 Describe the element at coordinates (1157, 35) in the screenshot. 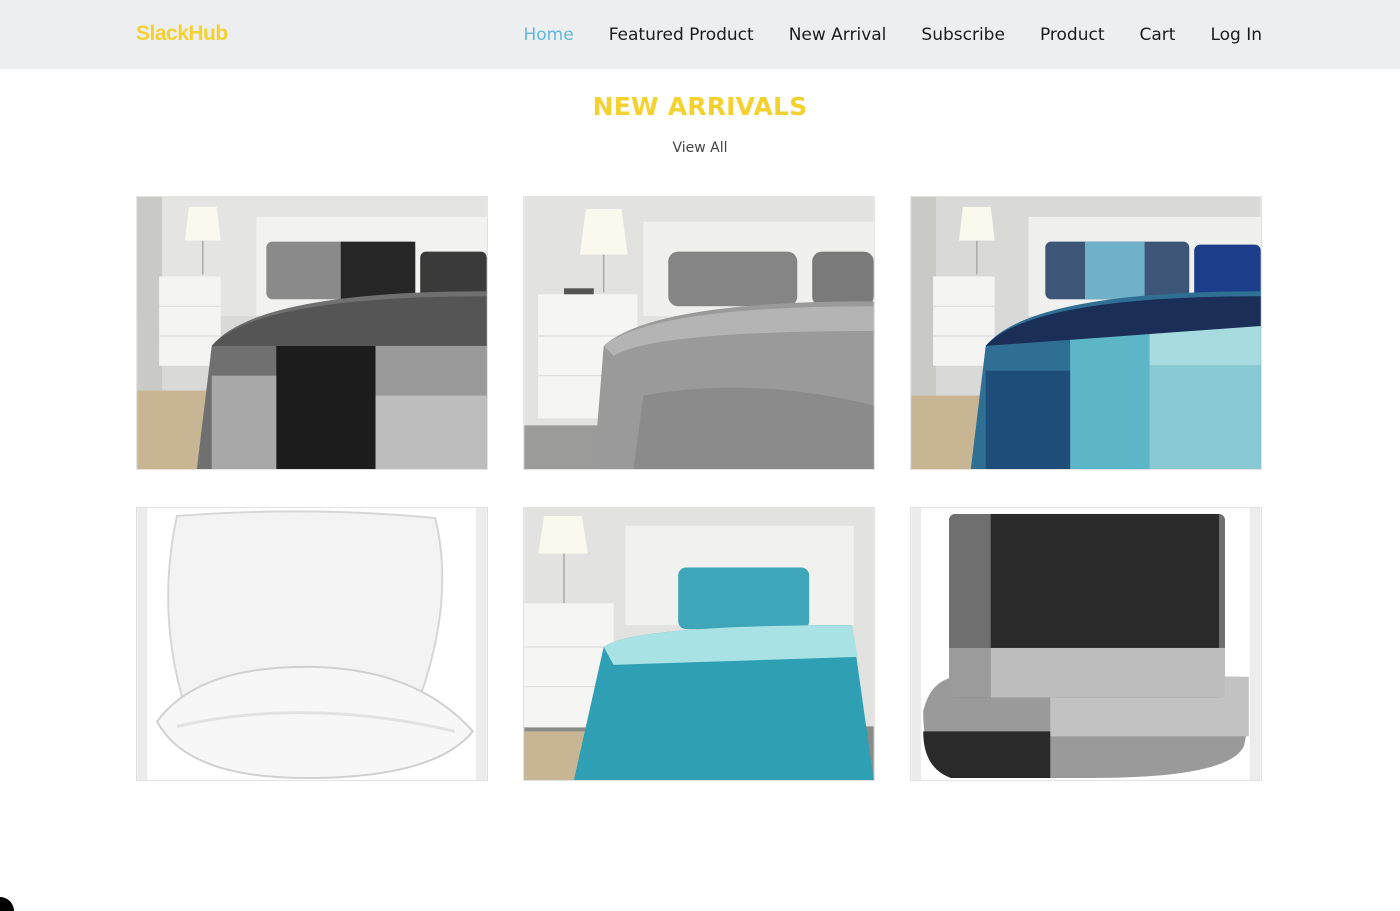

I see `nav-cart: Cart` at that location.